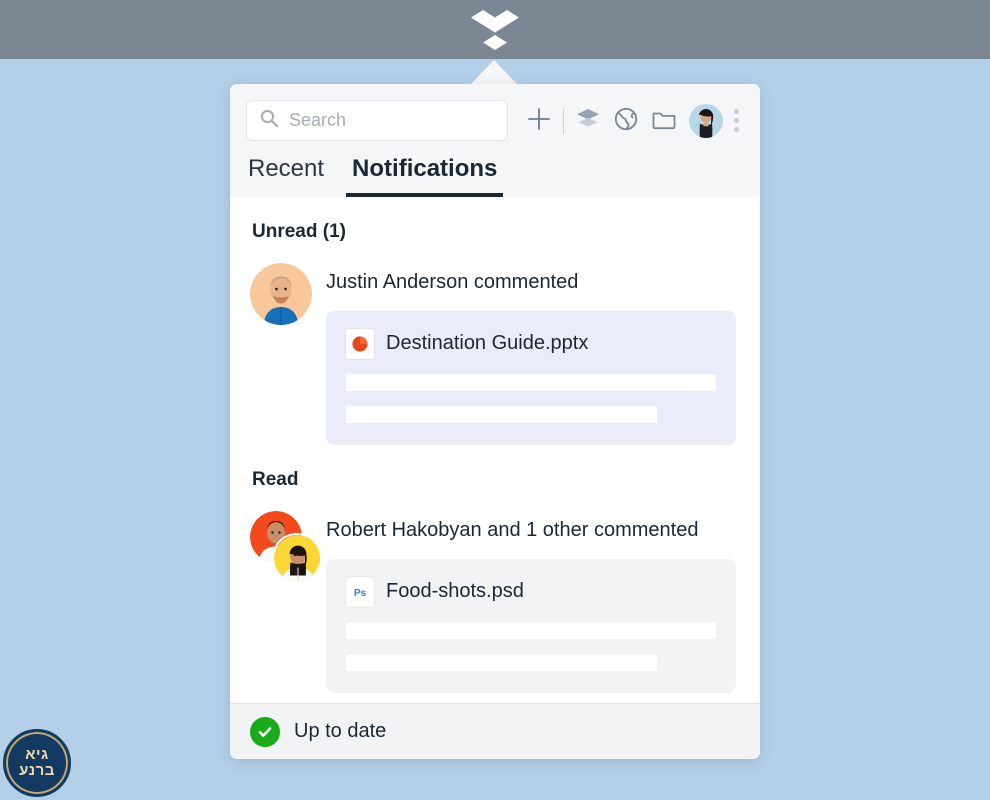 The width and height of the screenshot is (990, 800). What do you see at coordinates (736, 111) in the screenshot?
I see `kebab-menu-icon` at bounding box center [736, 111].